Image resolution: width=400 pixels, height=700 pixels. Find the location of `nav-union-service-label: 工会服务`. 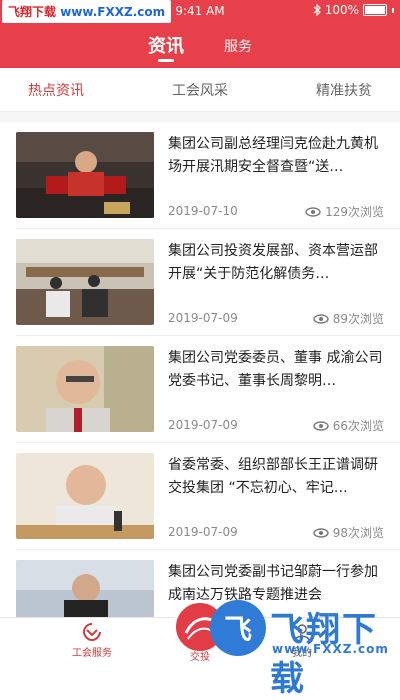

nav-union-service-label: 工会服务 is located at coordinates (92, 653).